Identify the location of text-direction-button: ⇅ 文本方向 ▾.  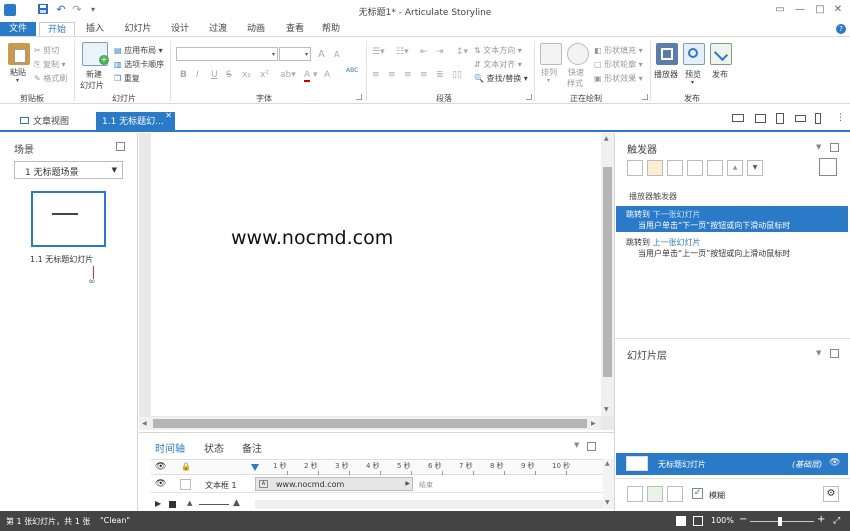
(498, 50).